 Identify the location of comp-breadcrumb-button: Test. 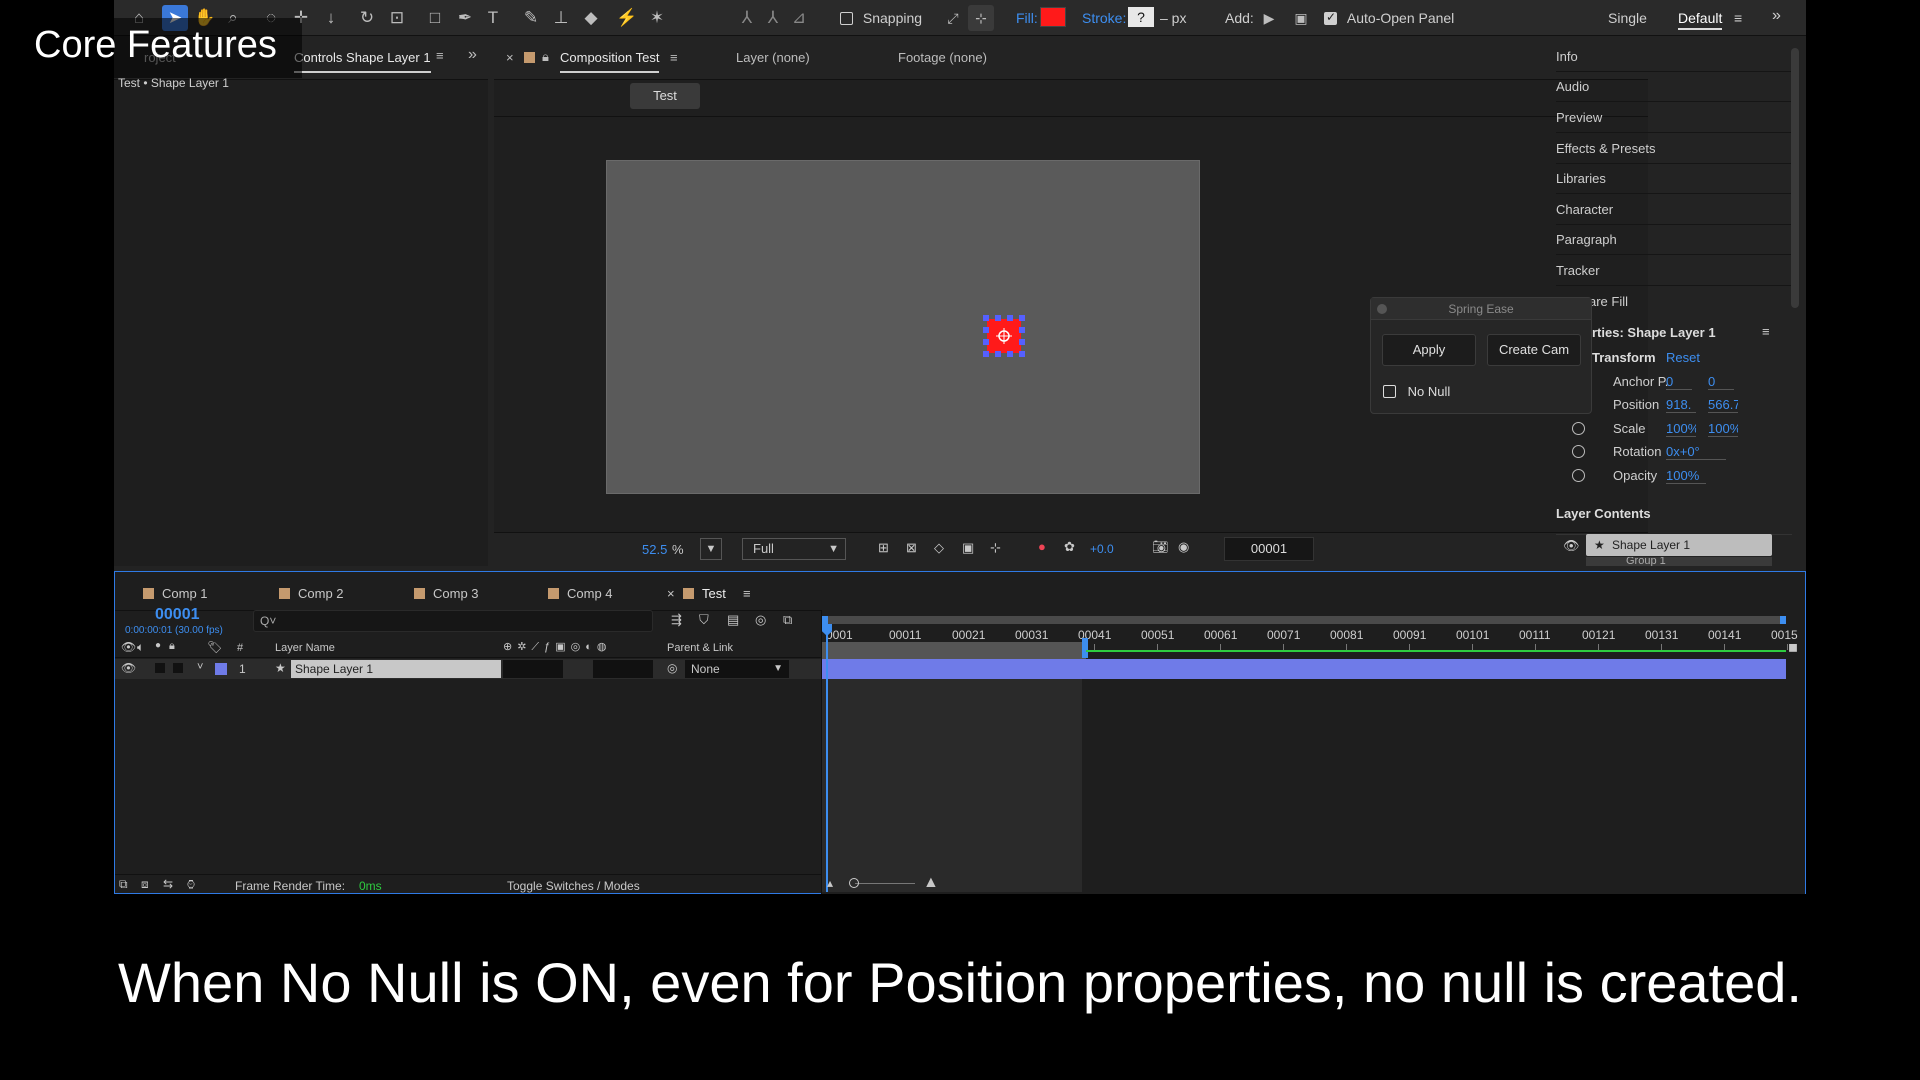
(665, 96).